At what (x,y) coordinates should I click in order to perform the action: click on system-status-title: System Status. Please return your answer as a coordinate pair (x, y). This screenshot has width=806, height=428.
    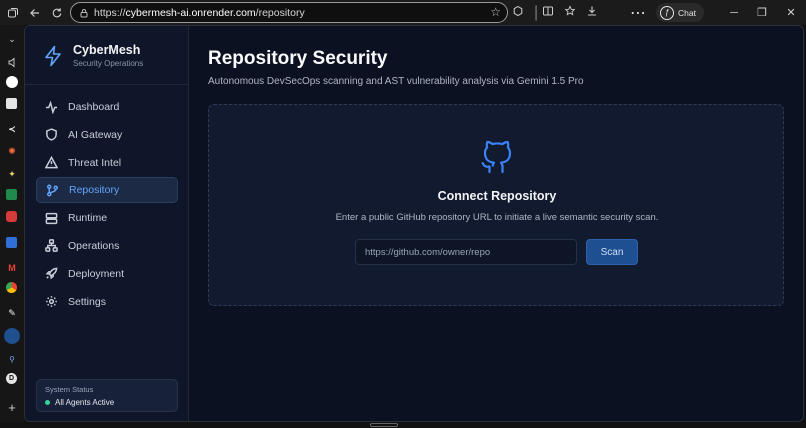
    Looking at the image, I should click on (69, 389).